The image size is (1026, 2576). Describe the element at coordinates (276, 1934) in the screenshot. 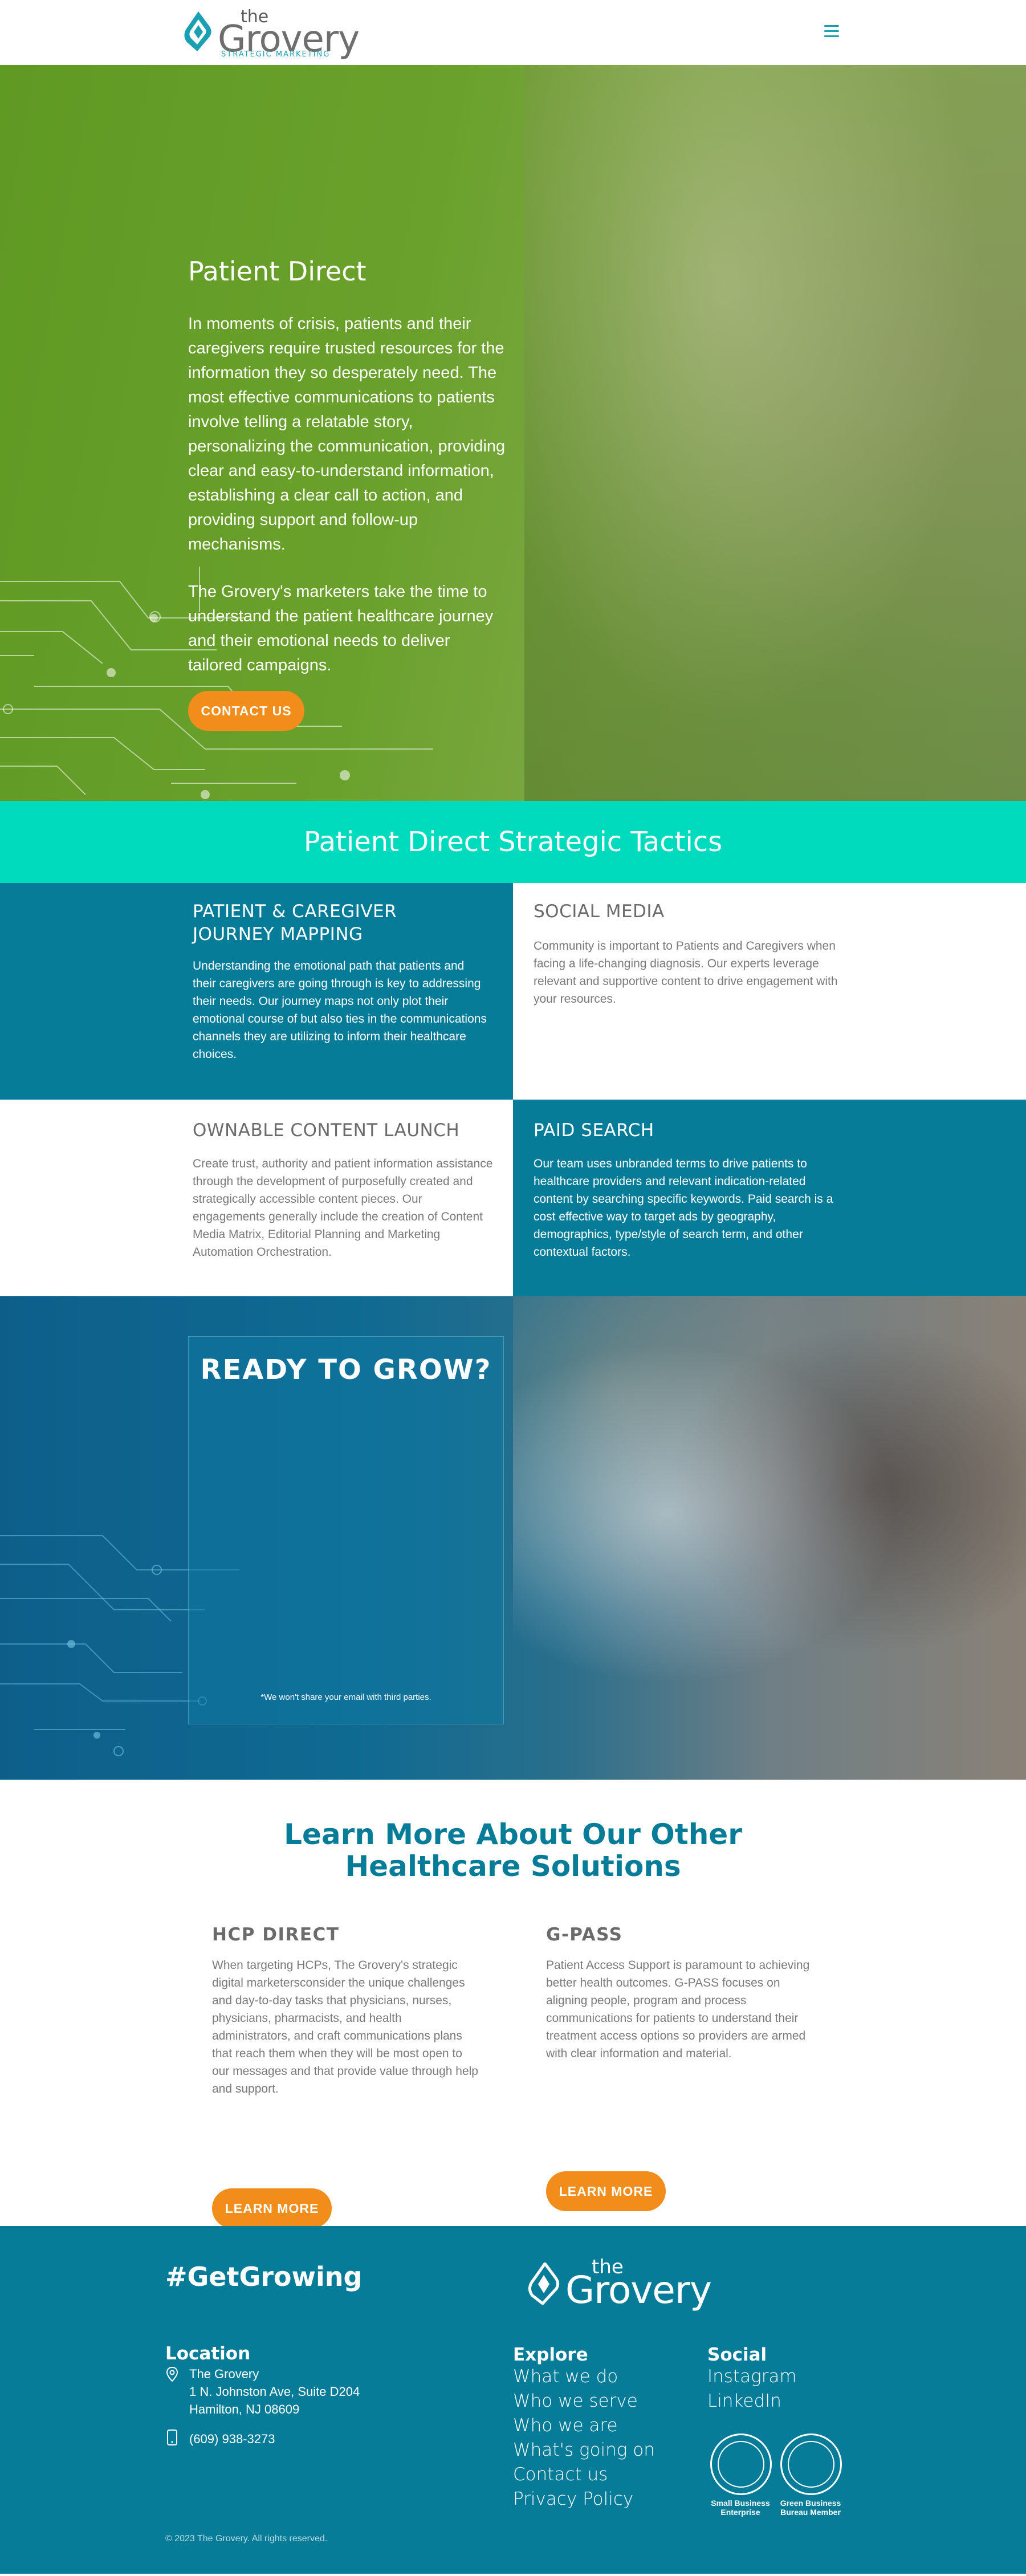

I see `solution-title: HCP DIRECT` at that location.